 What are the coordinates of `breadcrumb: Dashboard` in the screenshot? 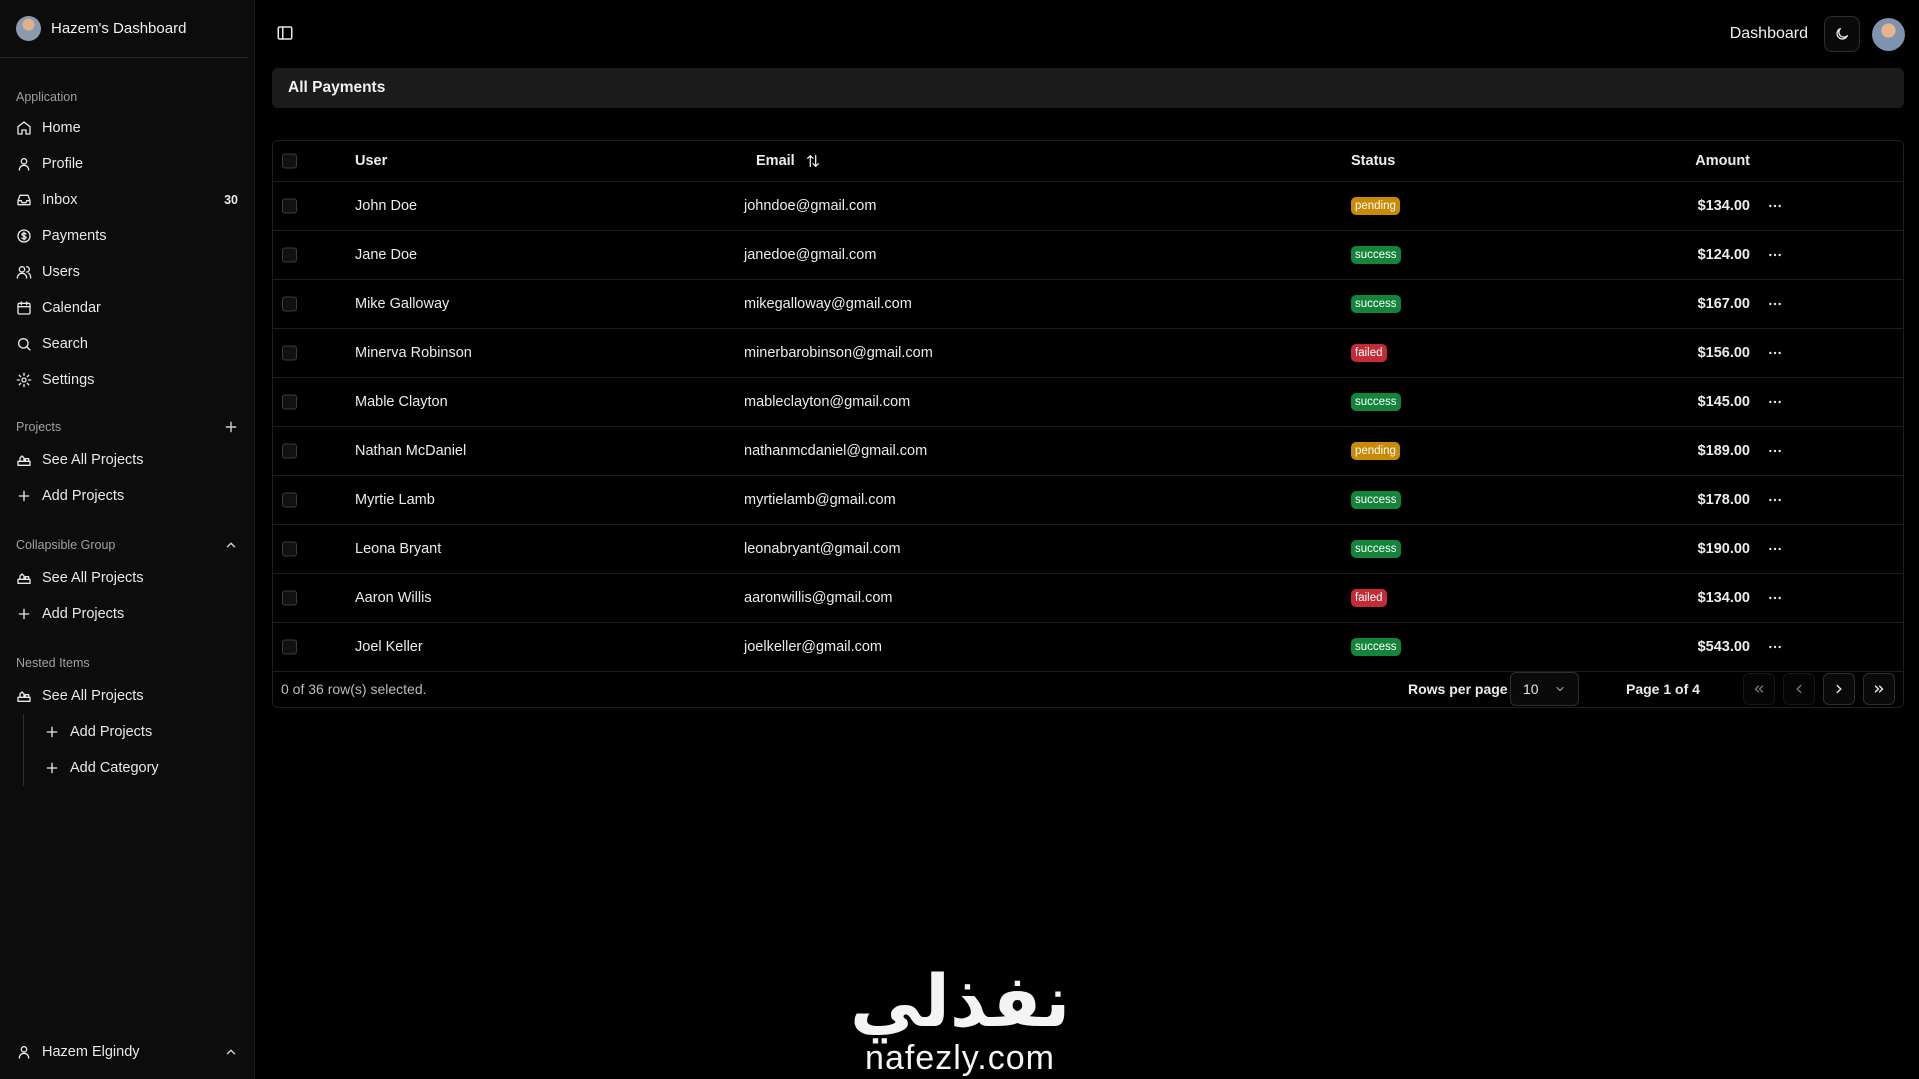 It's located at (1769, 34).